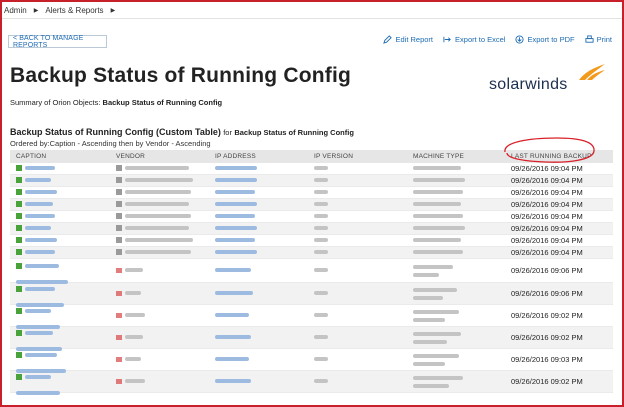  I want to click on back-to-manage-reports-button: < BACK TO MANAGE REPORTS, so click(57, 42).